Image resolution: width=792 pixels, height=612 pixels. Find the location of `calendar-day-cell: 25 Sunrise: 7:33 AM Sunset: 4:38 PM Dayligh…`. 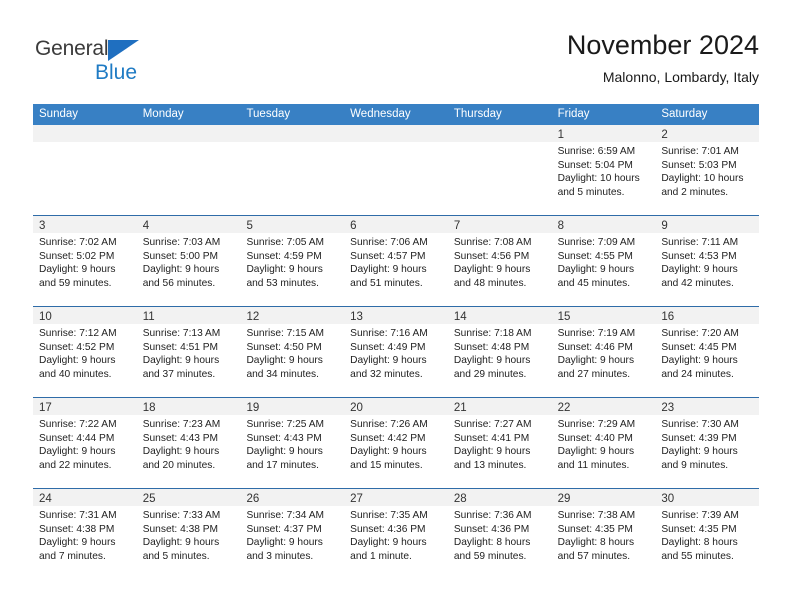

calendar-day-cell: 25 Sunrise: 7:33 AM Sunset: 4:38 PM Dayligh… is located at coordinates (188, 534).